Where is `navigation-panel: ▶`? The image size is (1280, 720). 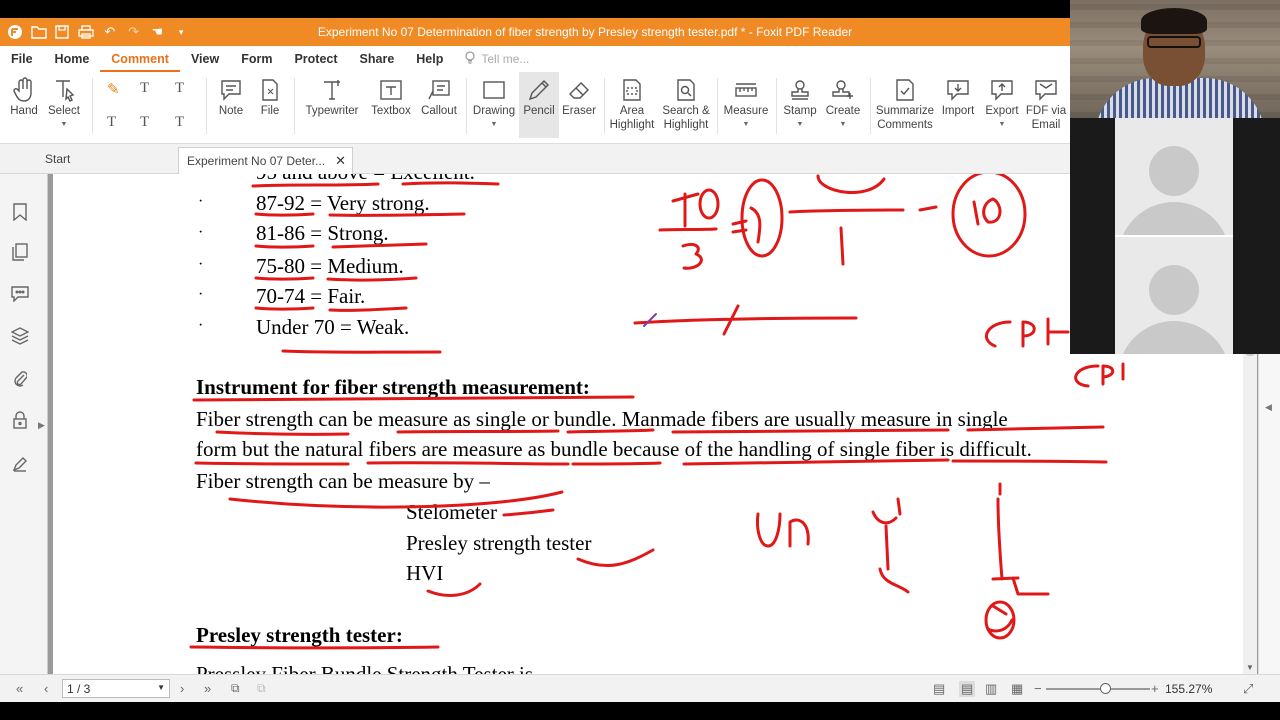 navigation-panel: ▶ is located at coordinates (24, 424).